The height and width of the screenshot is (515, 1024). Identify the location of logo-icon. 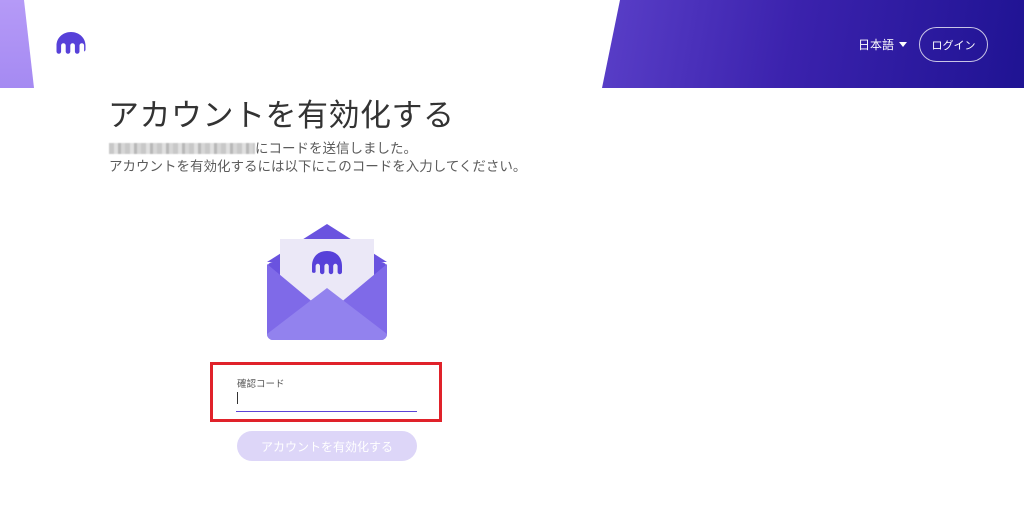
(71, 43).